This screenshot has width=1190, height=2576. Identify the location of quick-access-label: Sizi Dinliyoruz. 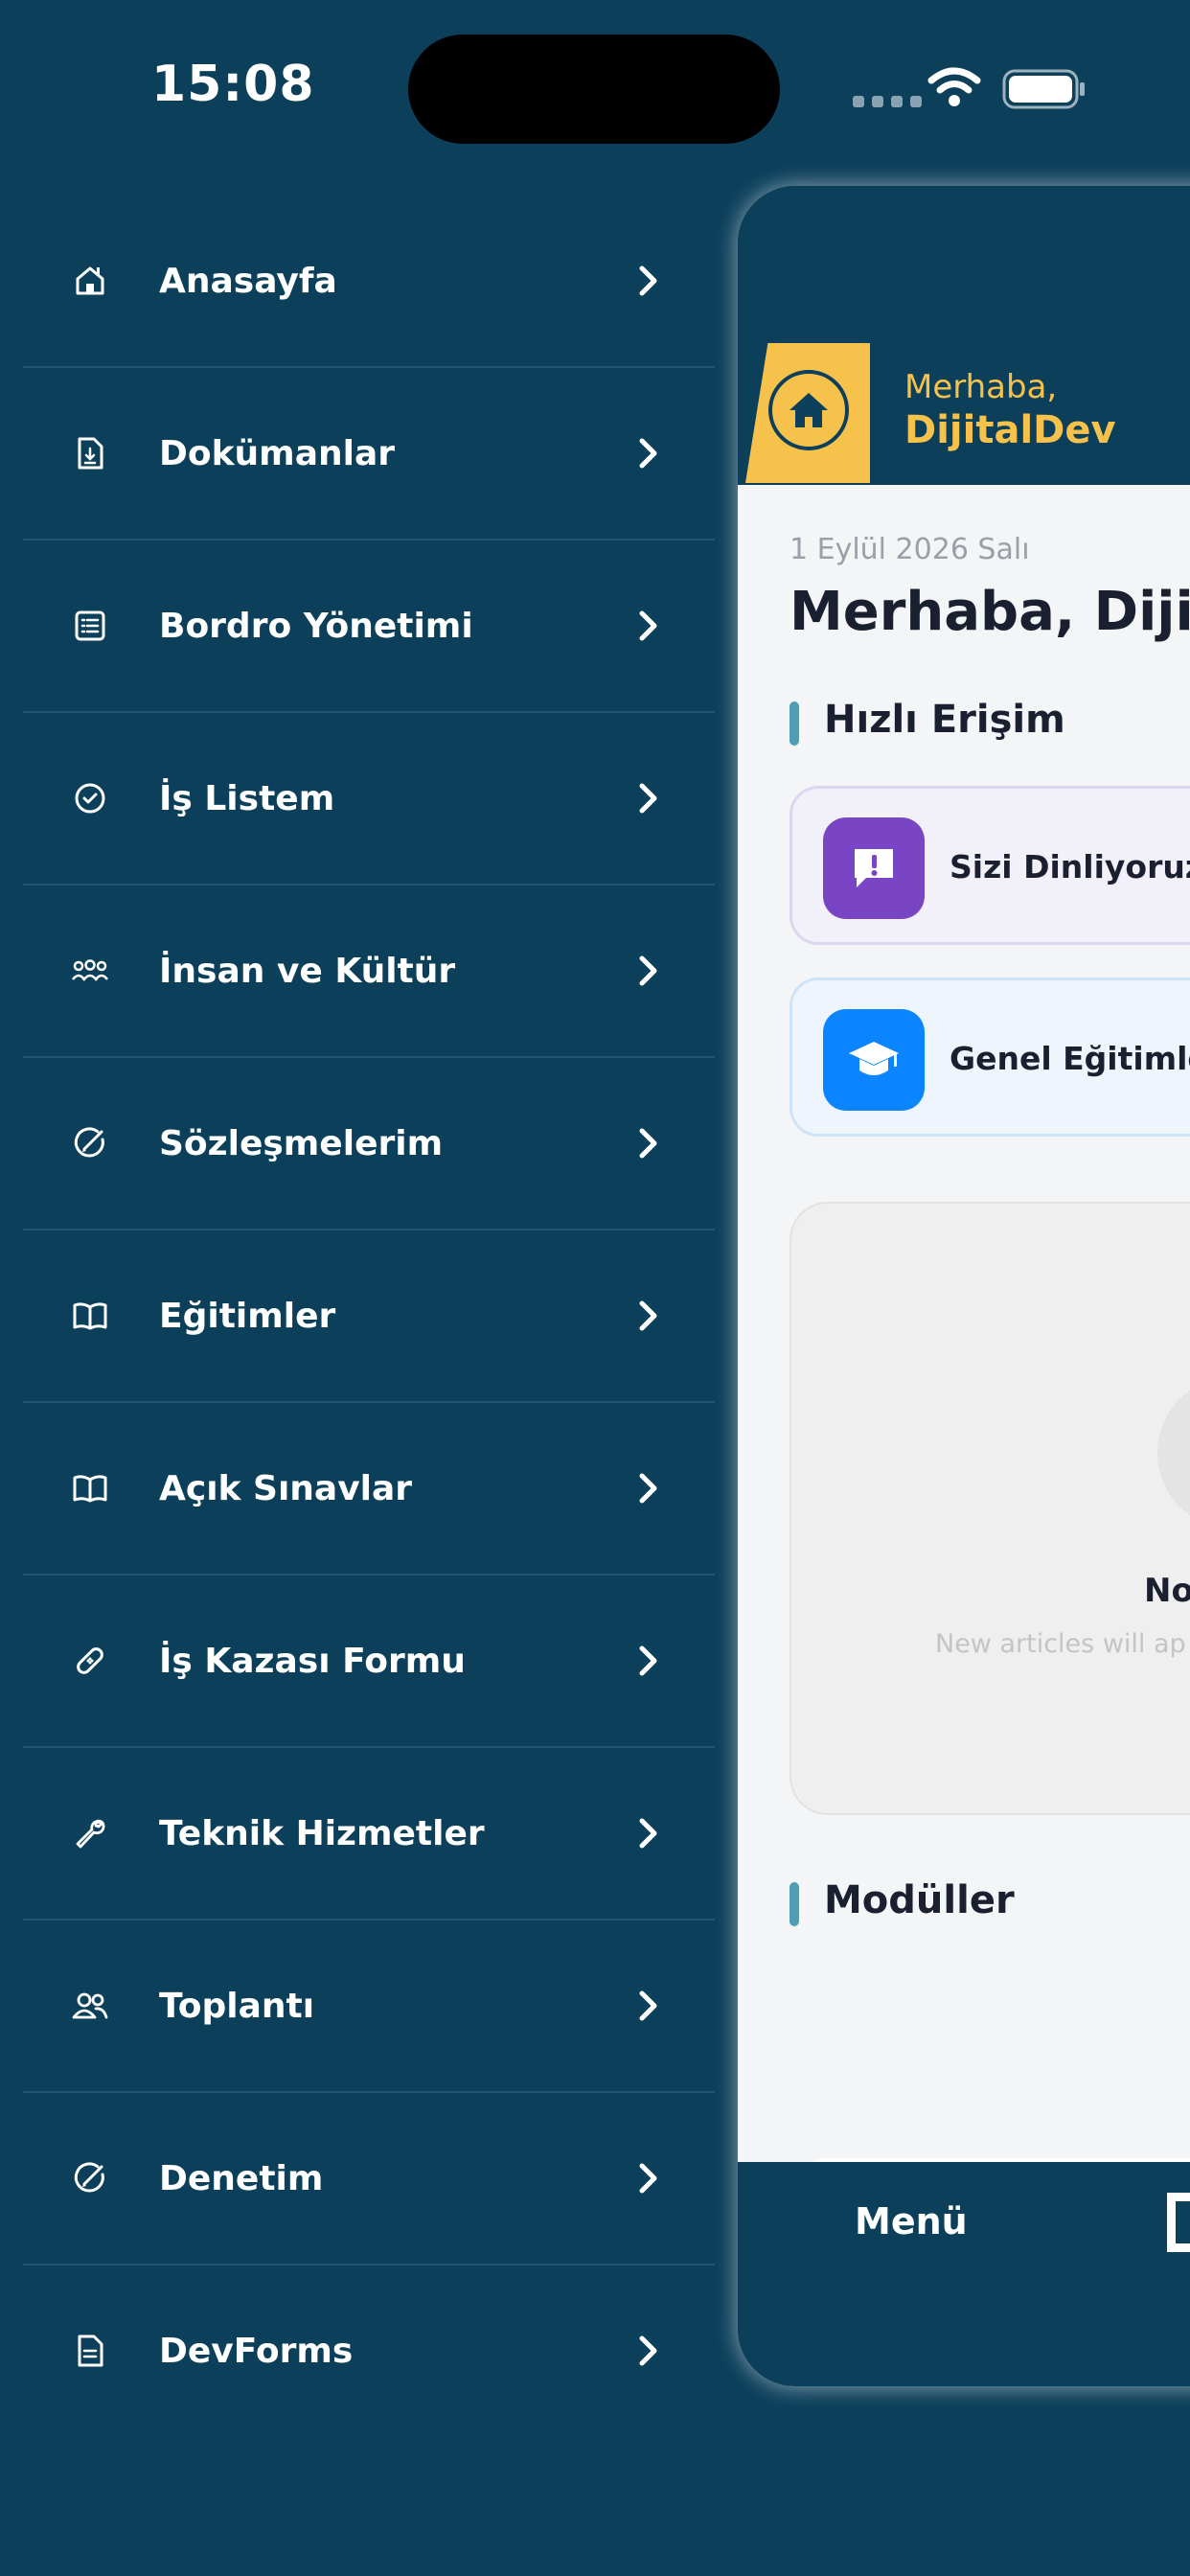
(1070, 867).